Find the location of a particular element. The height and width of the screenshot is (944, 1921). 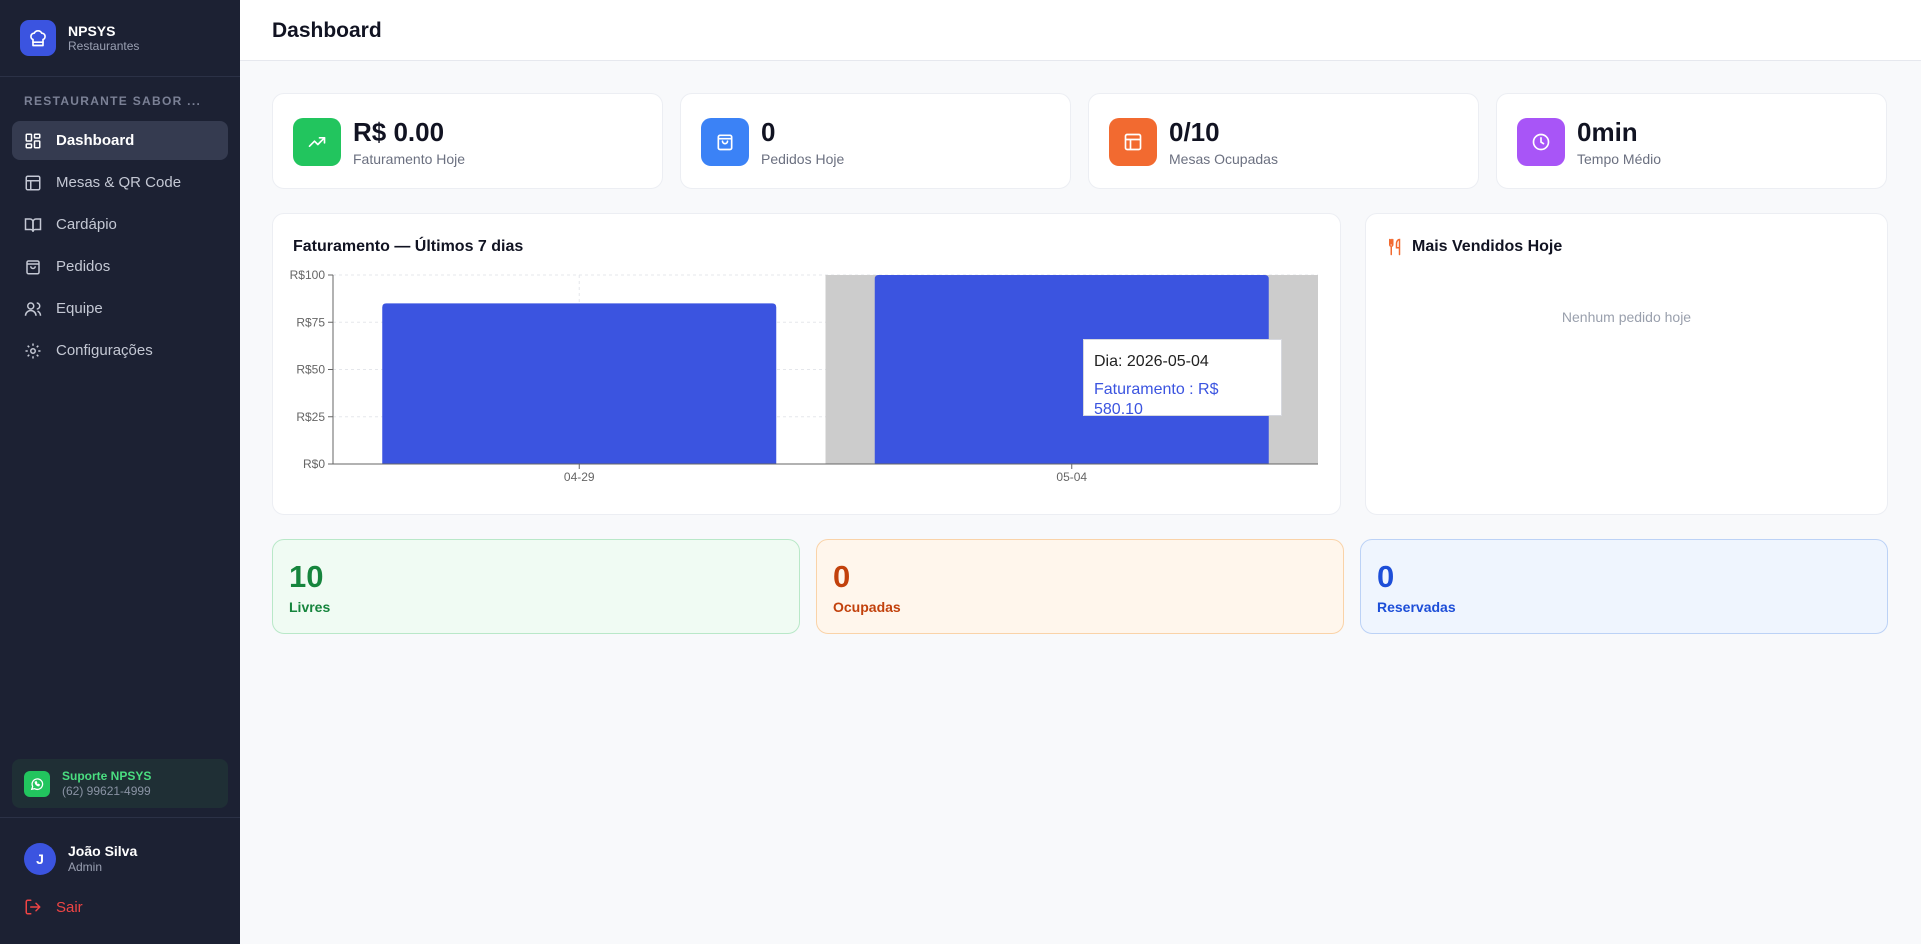

stat-card-orders: 0 Pedidos Hoje is located at coordinates (875, 141).